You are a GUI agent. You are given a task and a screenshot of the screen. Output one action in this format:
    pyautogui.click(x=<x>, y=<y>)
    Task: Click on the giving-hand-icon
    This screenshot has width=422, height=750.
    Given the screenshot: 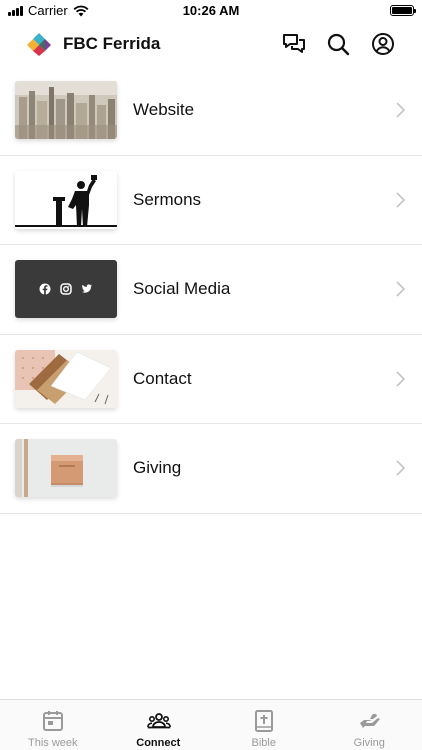 What is the action you would take?
    pyautogui.click(x=369, y=720)
    